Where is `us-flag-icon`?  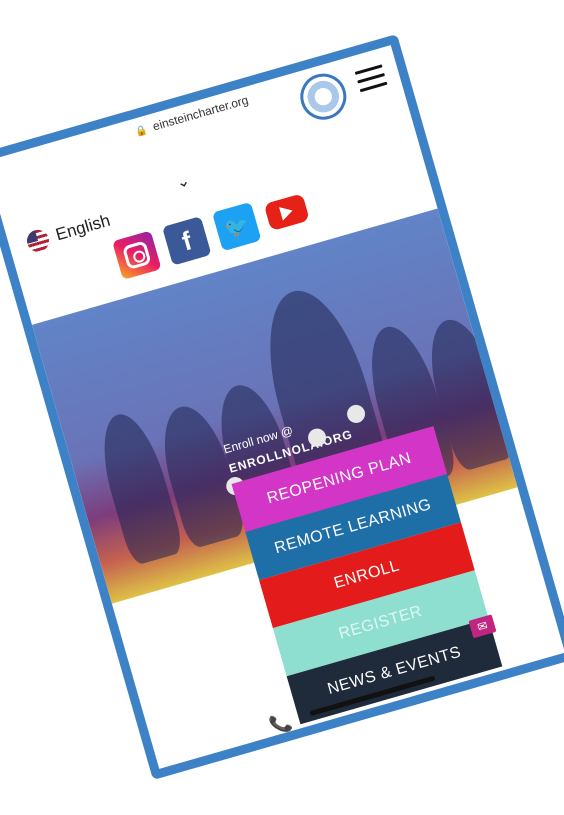
us-flag-icon is located at coordinates (38, 241).